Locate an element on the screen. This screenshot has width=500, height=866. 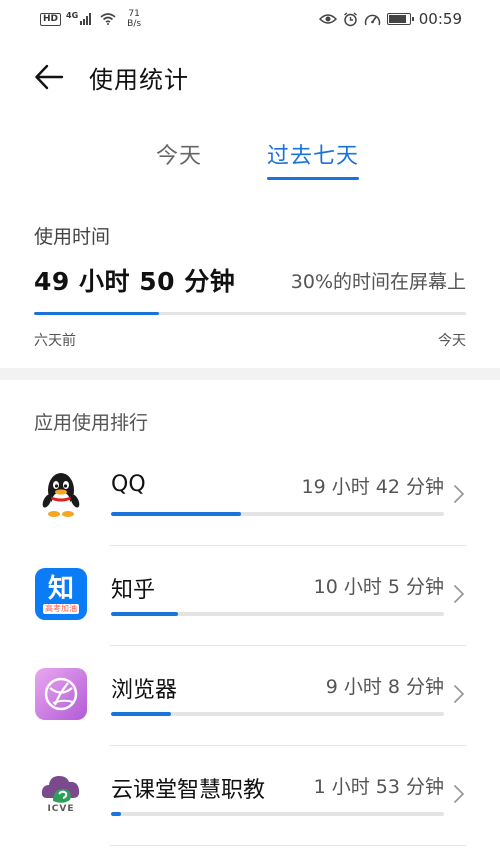
list-item-browser: 浏览器 9 小时 8 分钟 is located at coordinates (250, 696).